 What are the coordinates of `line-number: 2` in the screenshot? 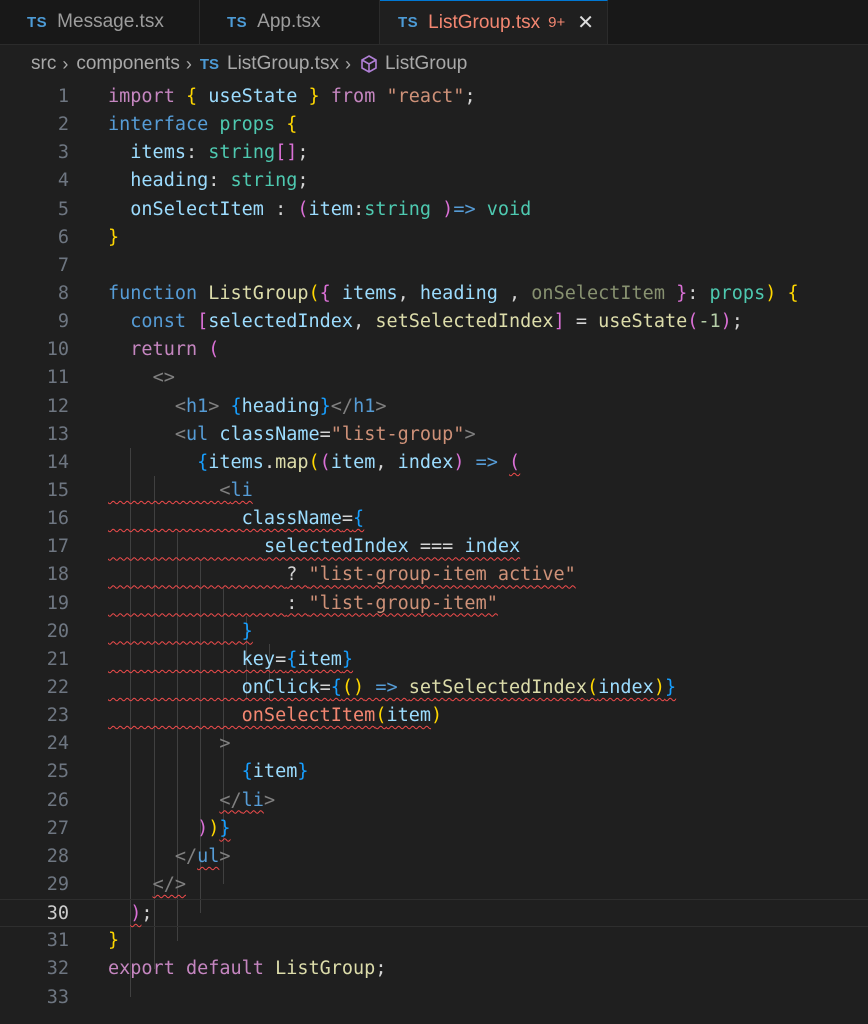 It's located at (63, 125).